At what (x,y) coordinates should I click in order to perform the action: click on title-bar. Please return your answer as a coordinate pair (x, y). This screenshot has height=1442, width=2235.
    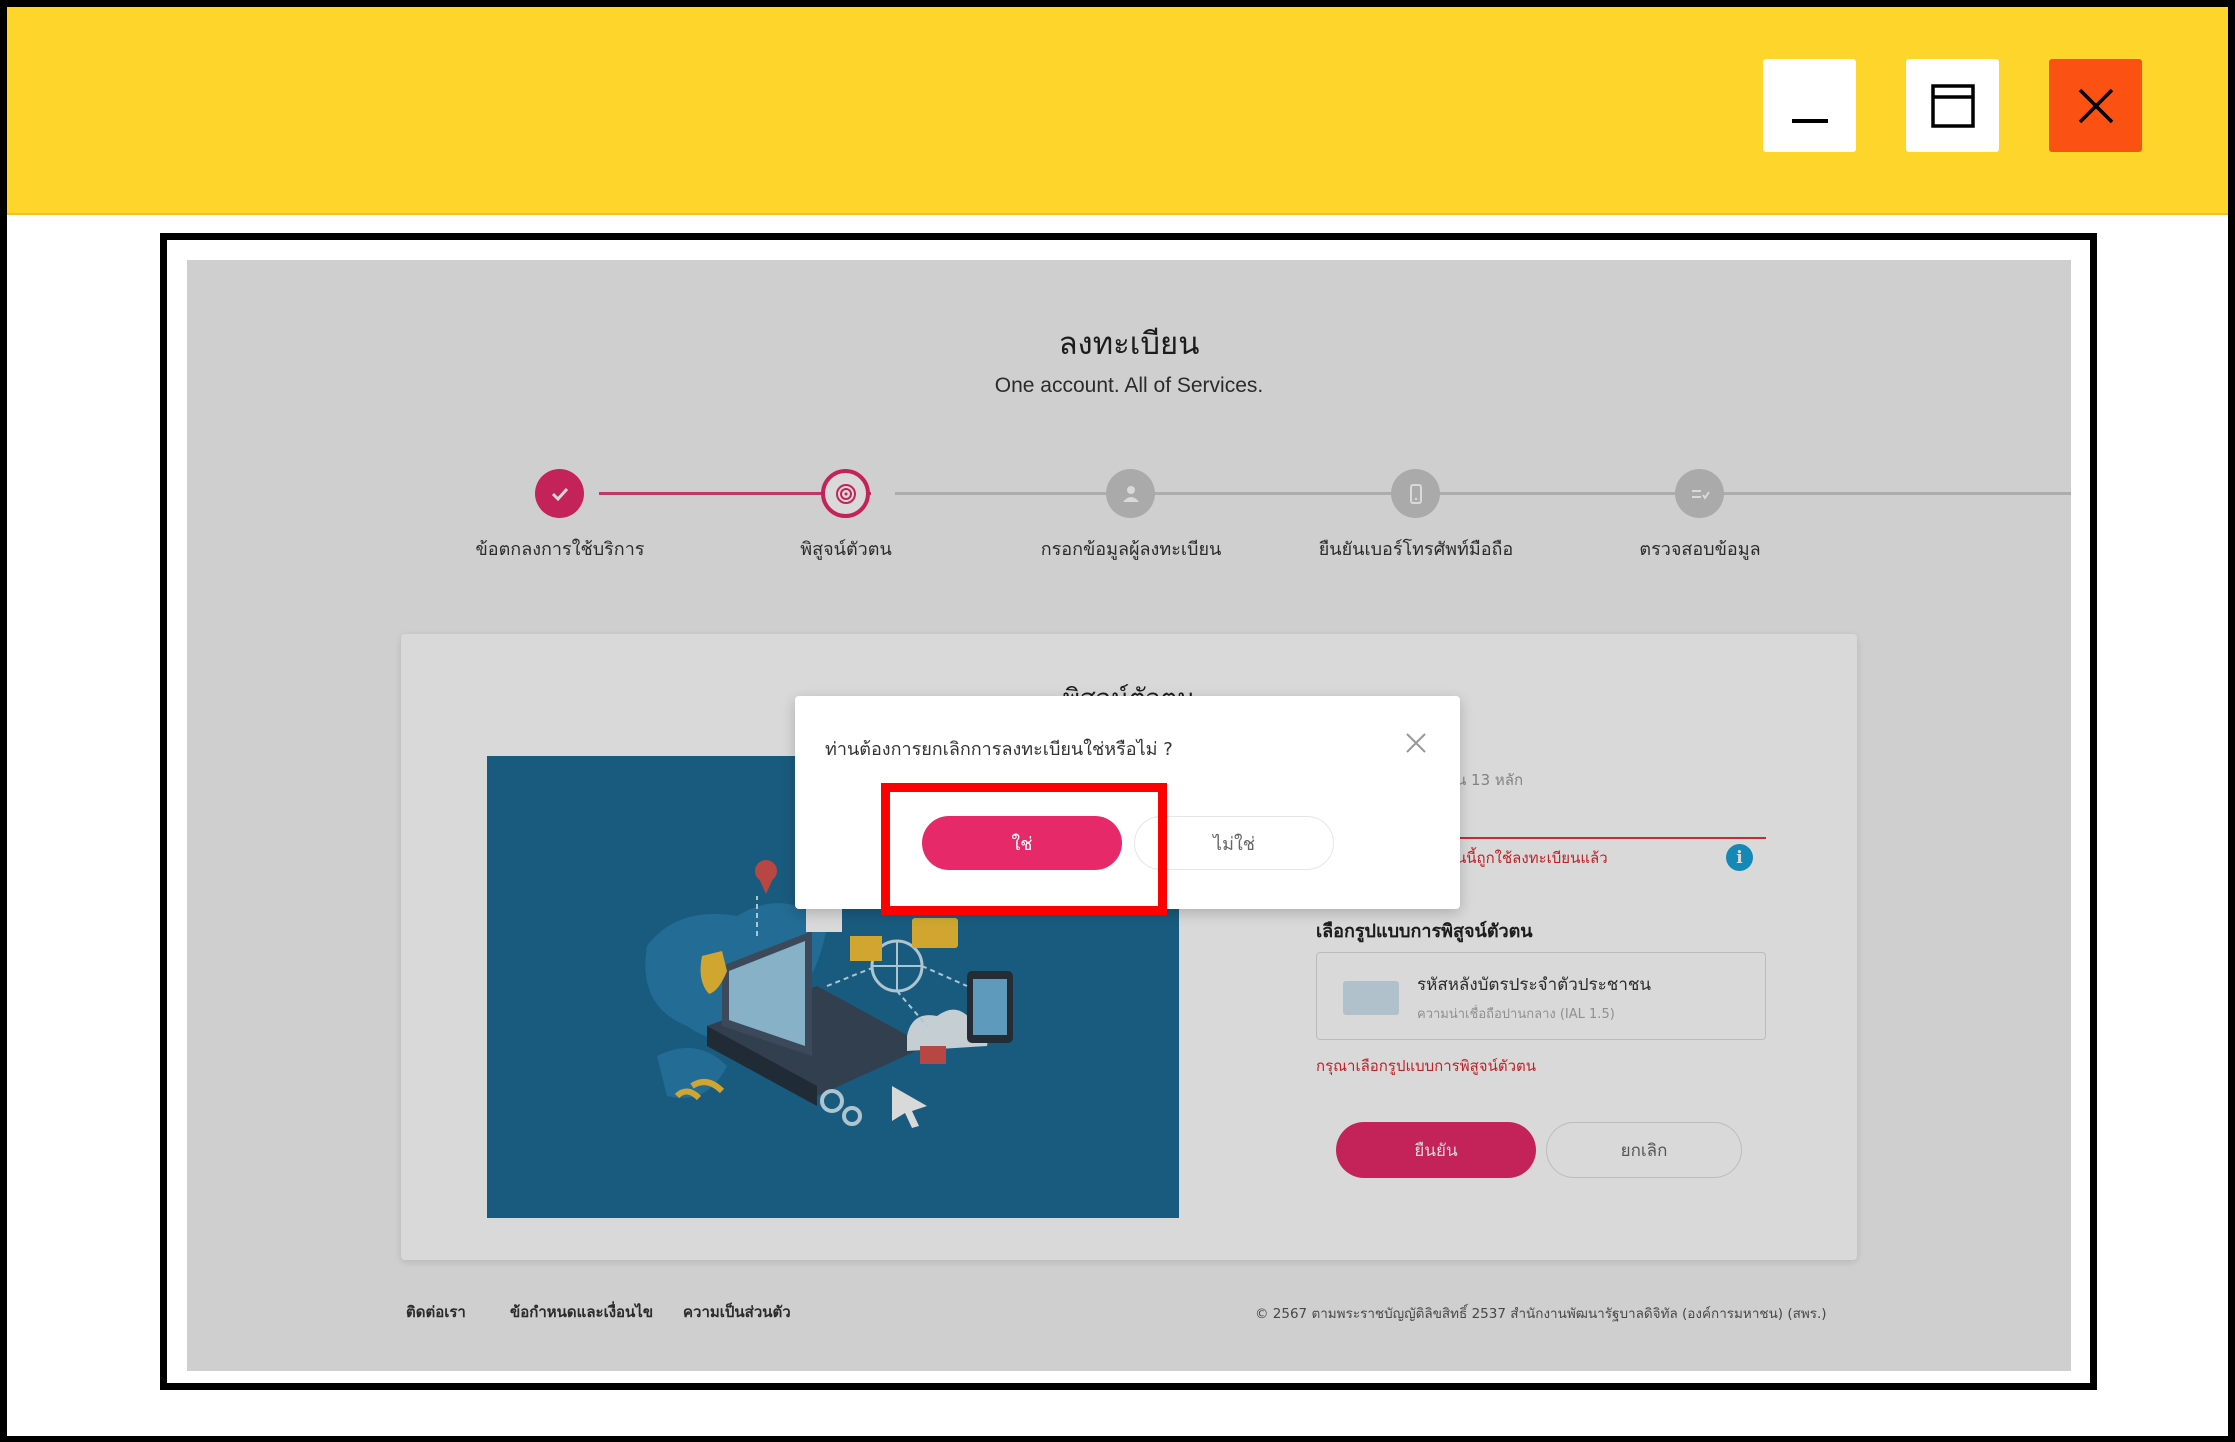
    Looking at the image, I should click on (1117, 111).